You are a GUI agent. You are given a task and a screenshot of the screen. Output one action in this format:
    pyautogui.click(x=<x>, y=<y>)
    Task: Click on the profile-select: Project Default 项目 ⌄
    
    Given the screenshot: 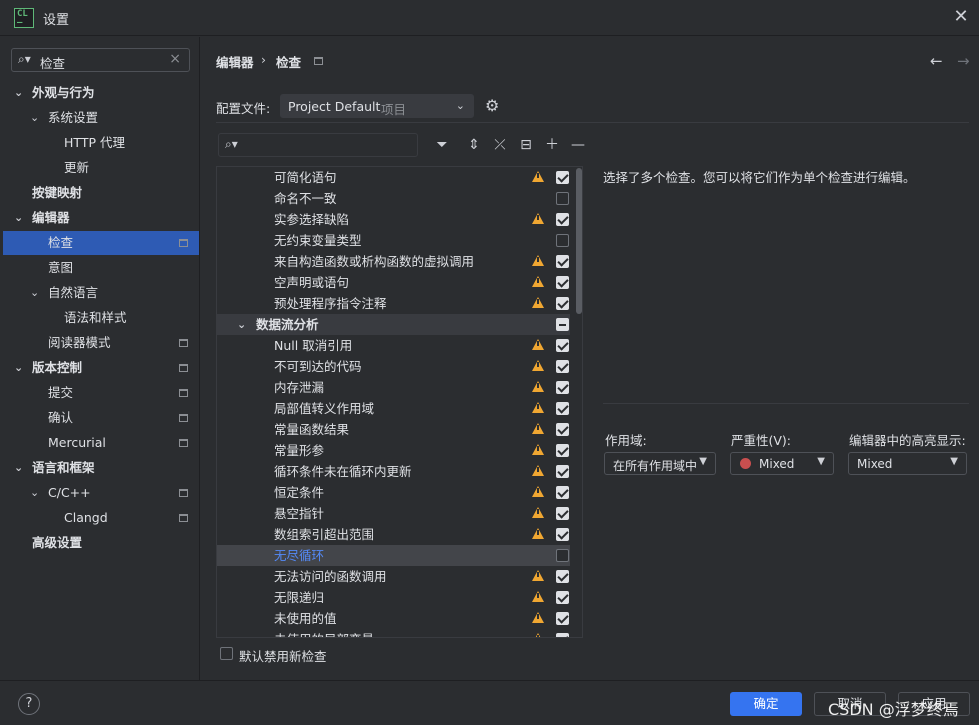 What is the action you would take?
    pyautogui.click(x=377, y=106)
    